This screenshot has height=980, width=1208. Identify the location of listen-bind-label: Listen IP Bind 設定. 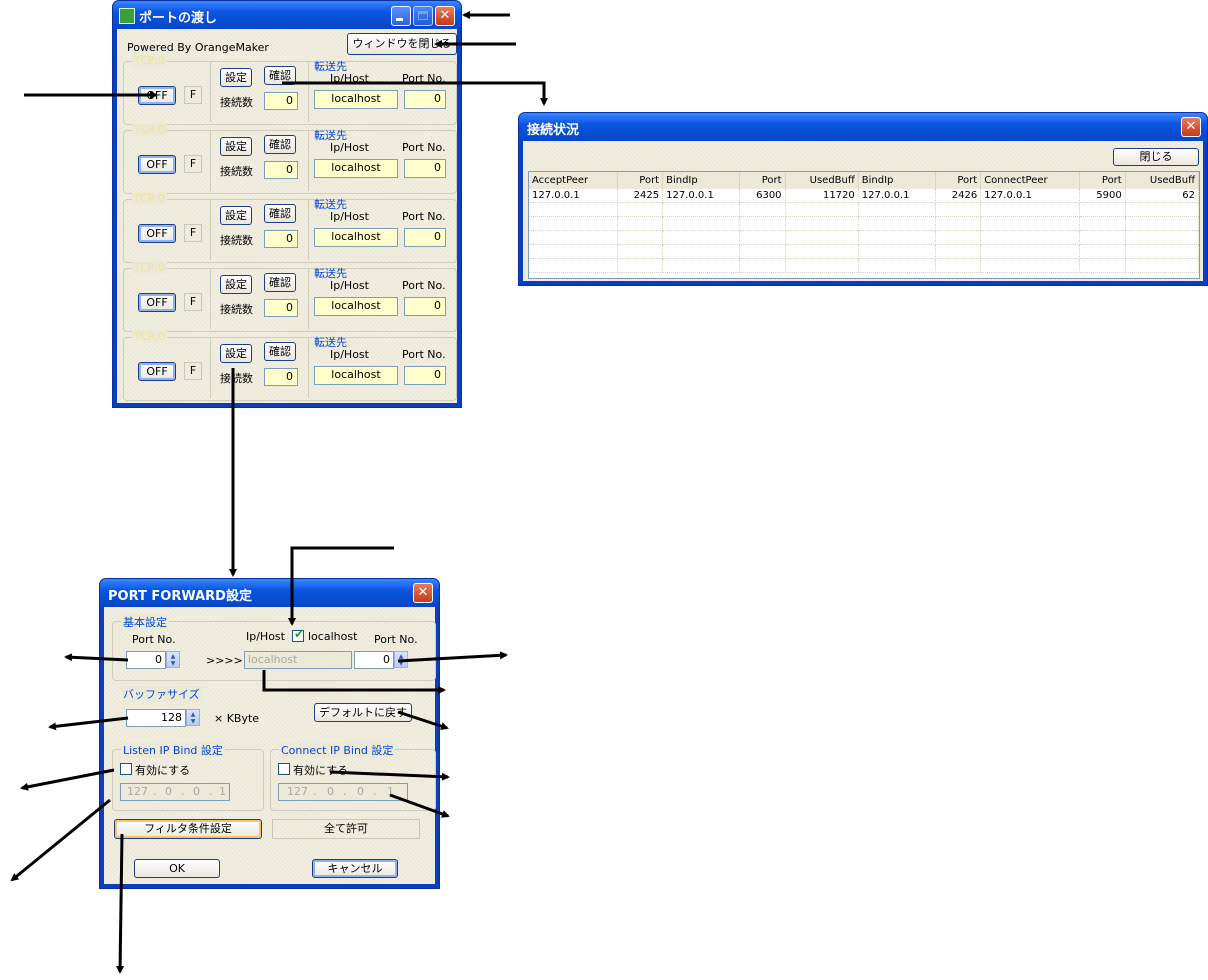
(173, 750).